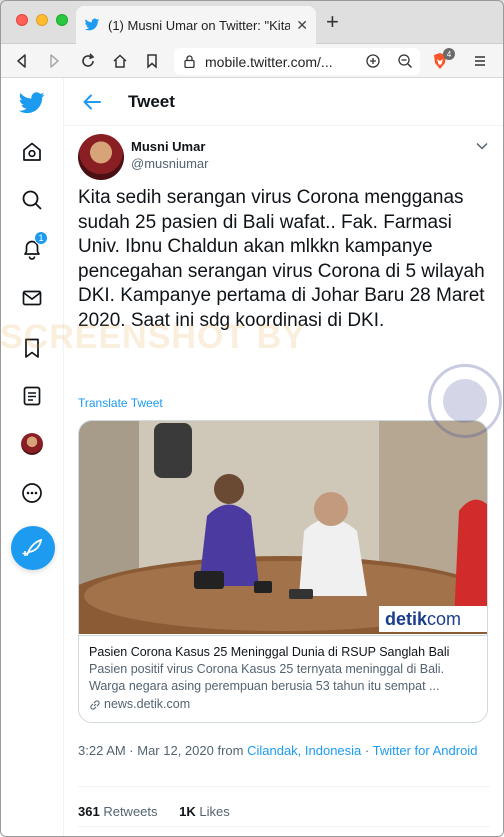 Image resolution: width=504 pixels, height=837 pixels. I want to click on lock-icon, so click(189, 61).